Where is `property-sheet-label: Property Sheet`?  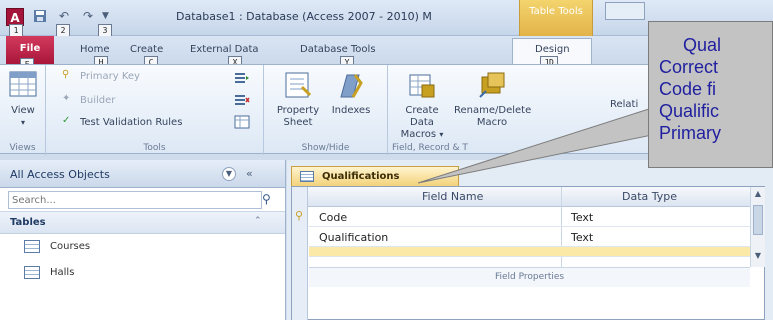 property-sheet-label: Property Sheet is located at coordinates (298, 116).